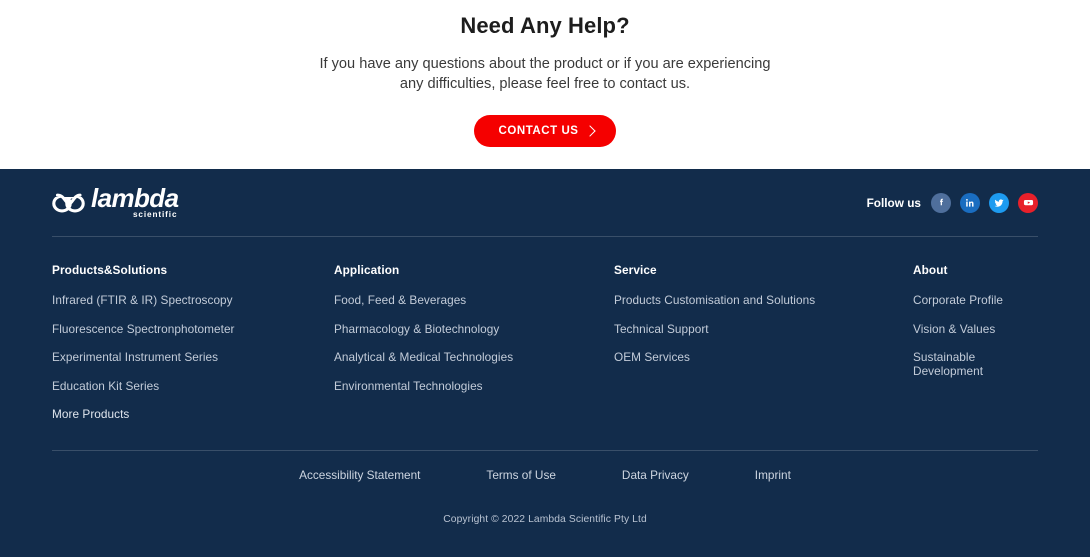 Image resolution: width=1090 pixels, height=557 pixels. What do you see at coordinates (1028, 202) in the screenshot?
I see `youtube-icon` at bounding box center [1028, 202].